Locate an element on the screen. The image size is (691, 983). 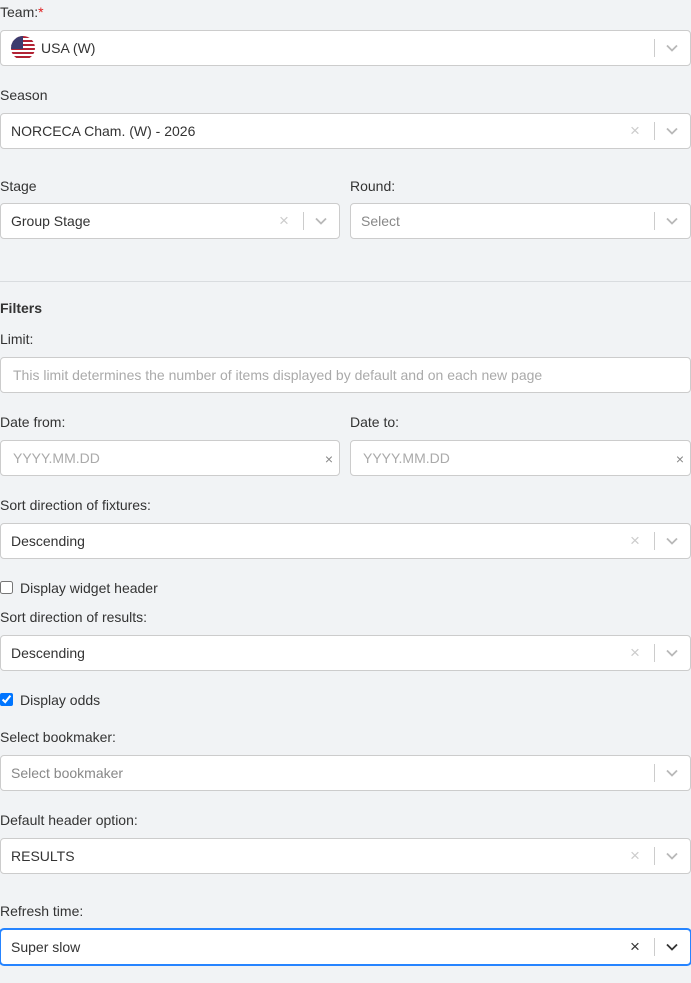
season-label: Season is located at coordinates (24, 95).